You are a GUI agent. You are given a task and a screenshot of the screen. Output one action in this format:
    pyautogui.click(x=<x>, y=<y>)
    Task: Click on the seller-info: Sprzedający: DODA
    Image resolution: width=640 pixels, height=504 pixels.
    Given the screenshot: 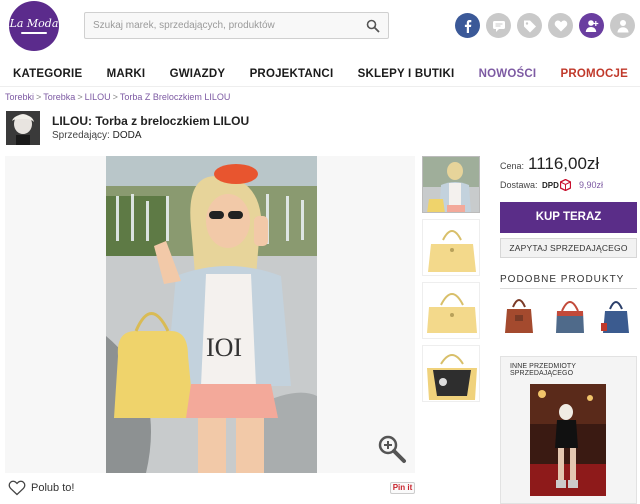 What is the action you would take?
    pyautogui.click(x=97, y=135)
    